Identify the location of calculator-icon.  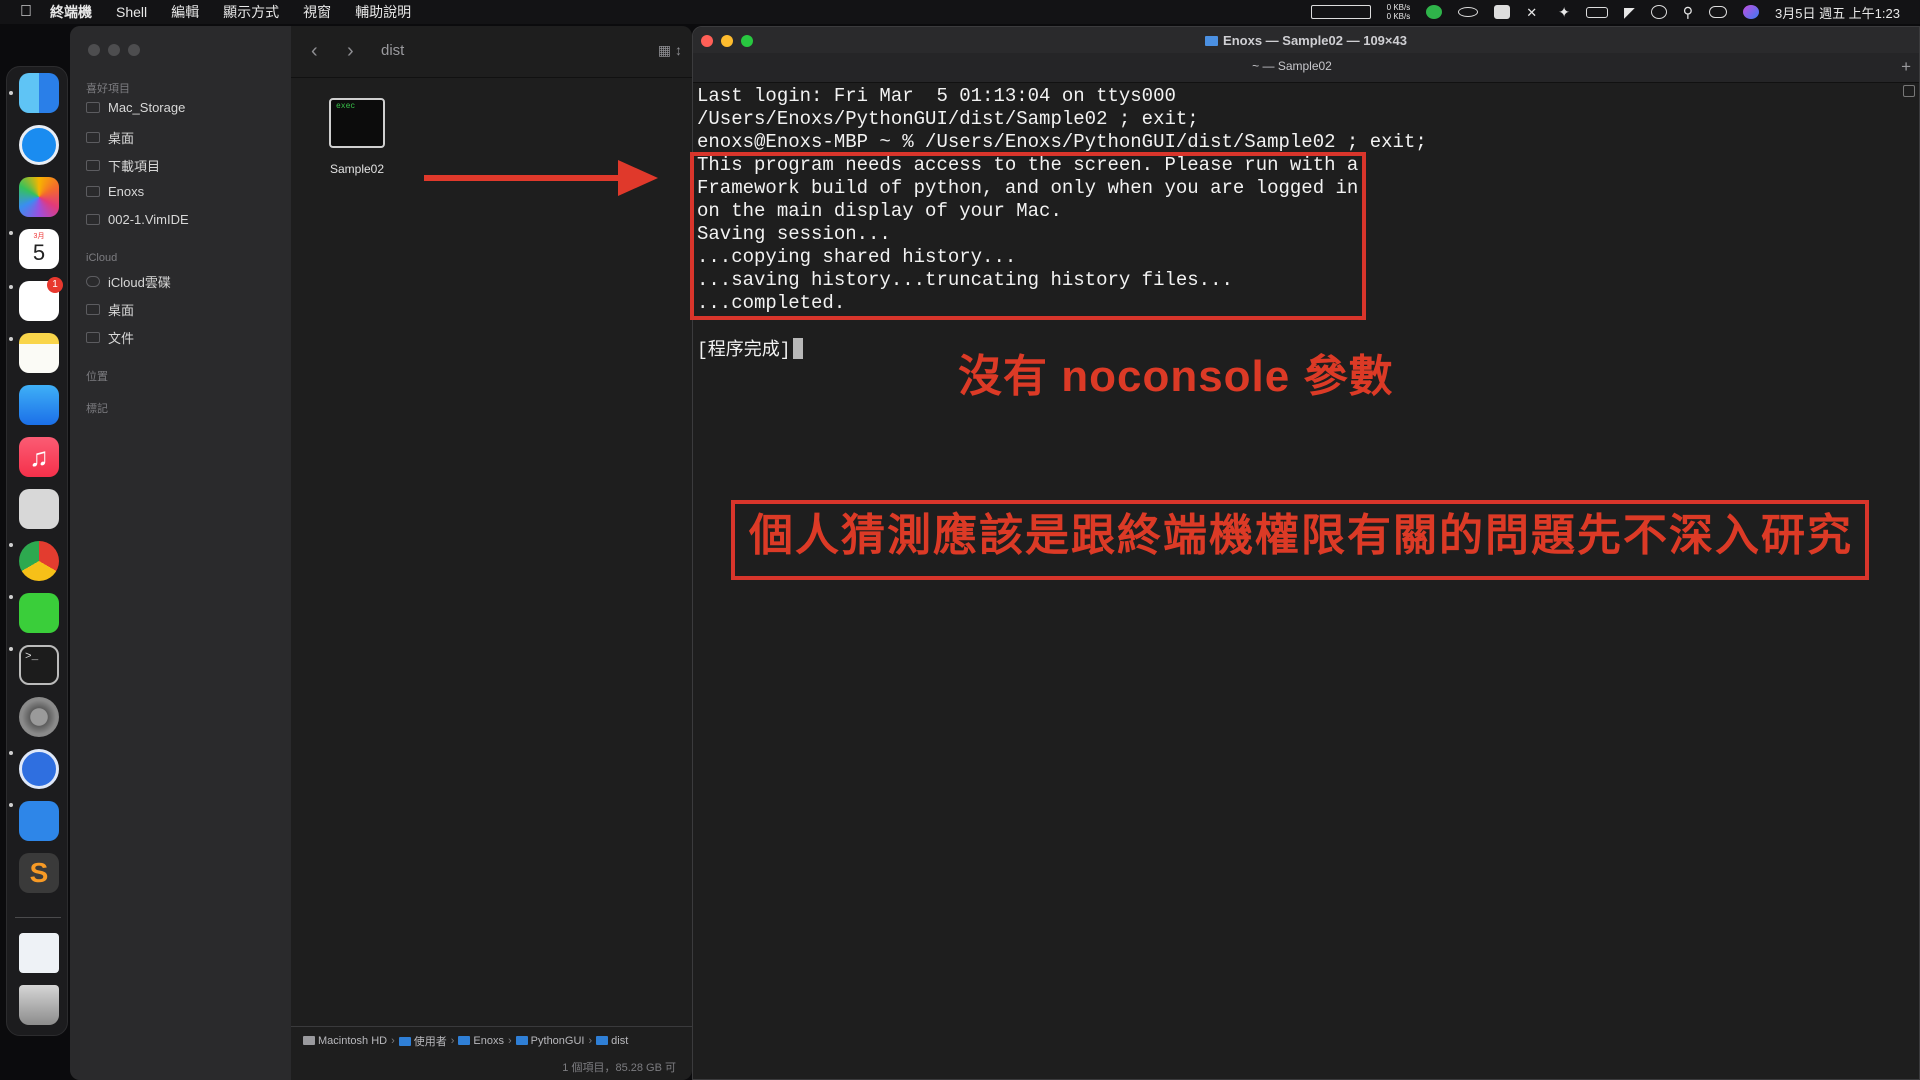
(39, 509).